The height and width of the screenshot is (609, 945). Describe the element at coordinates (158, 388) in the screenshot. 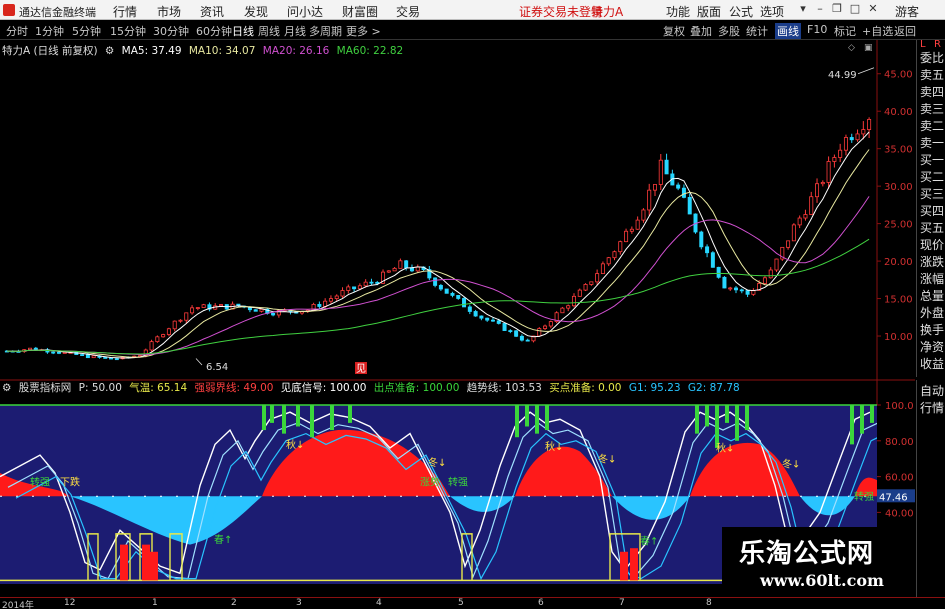

I see `legend-qiwen: 气温: 65.14` at that location.